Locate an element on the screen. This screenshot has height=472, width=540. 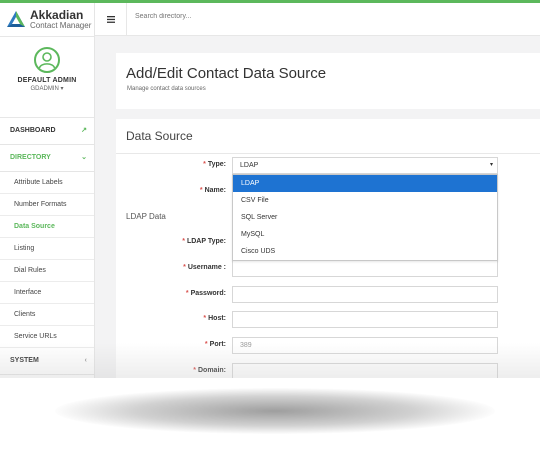
nav-dashboard: DASHBOARD ↗ is located at coordinates (47, 131).